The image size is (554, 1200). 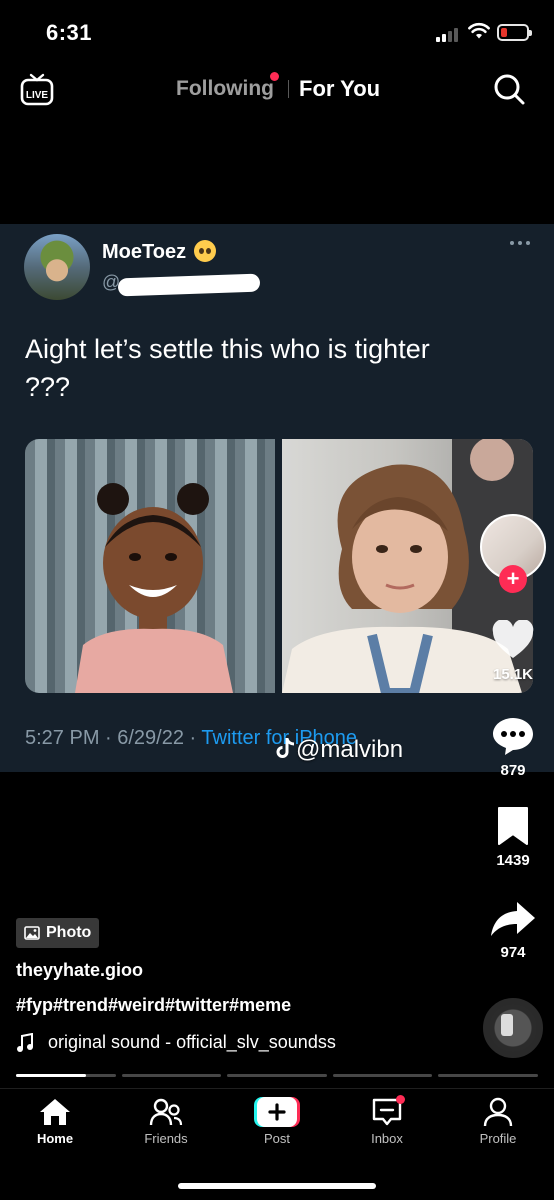 What do you see at coordinates (192, 1042) in the screenshot?
I see `sound-name: original sound - official_slv_soundss` at bounding box center [192, 1042].